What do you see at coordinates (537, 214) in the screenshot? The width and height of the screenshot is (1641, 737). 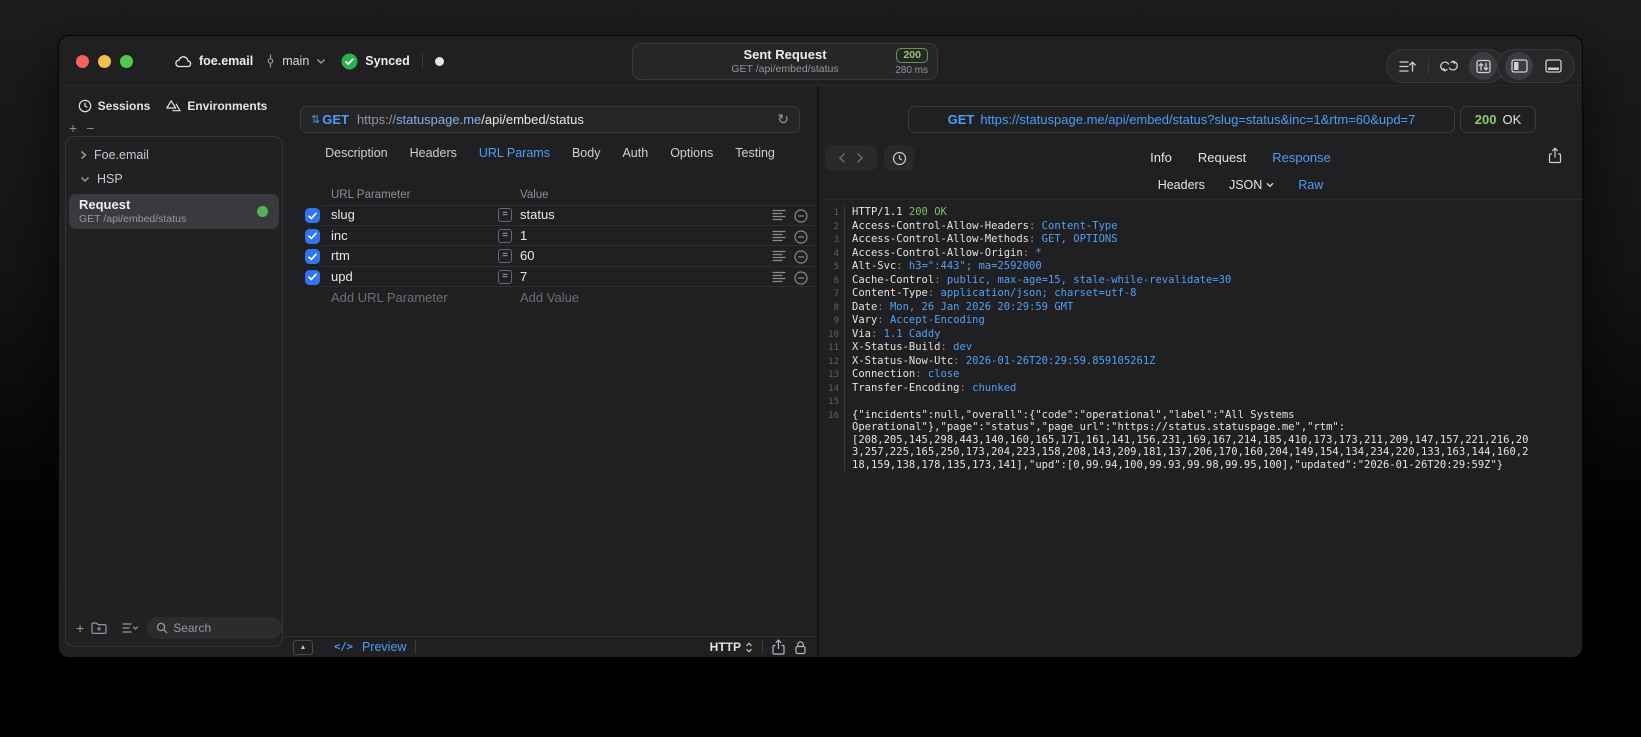 I see `param-value: status` at bounding box center [537, 214].